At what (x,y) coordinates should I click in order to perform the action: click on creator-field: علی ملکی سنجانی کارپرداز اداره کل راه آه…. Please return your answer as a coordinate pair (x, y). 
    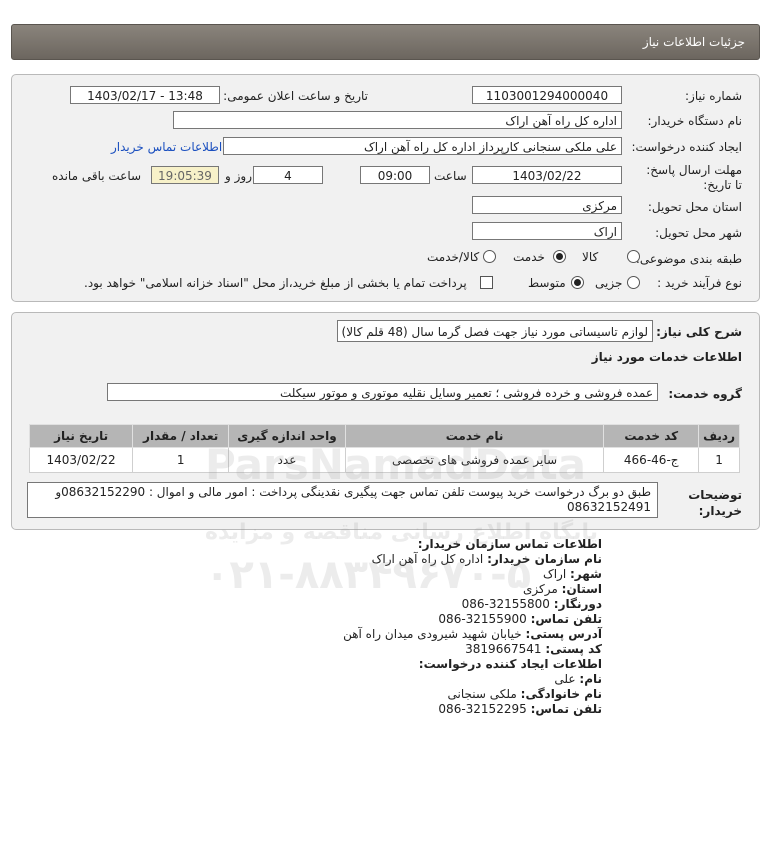
    Looking at the image, I should click on (422, 146).